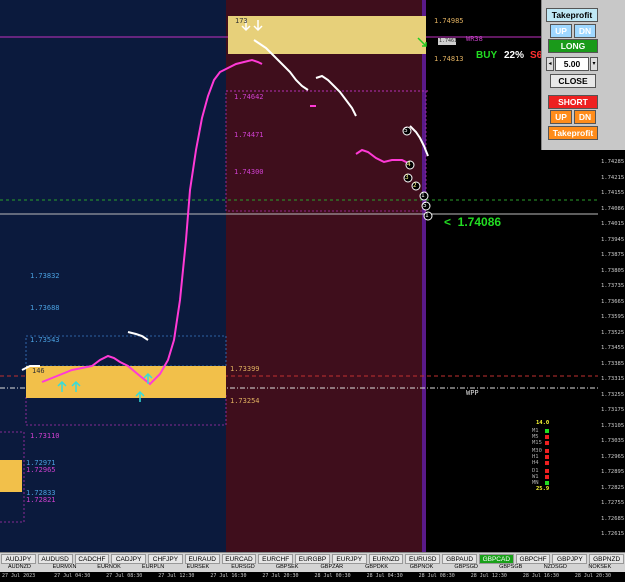 This screenshot has height=582, width=625. What do you see at coordinates (19, 567) in the screenshot?
I see `symbol-tab-secondary: AUDNZD` at bounding box center [19, 567].